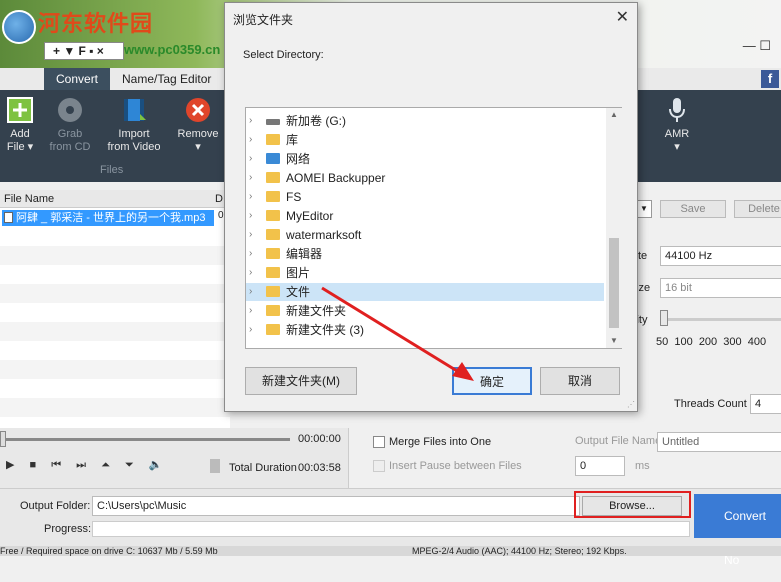 The height and width of the screenshot is (582, 781). What do you see at coordinates (87, 465) in the screenshot?
I see `transport-buttons: ▶ ■ ⏮ ⏭ ⏶ ⏷ 🔈` at bounding box center [87, 465].